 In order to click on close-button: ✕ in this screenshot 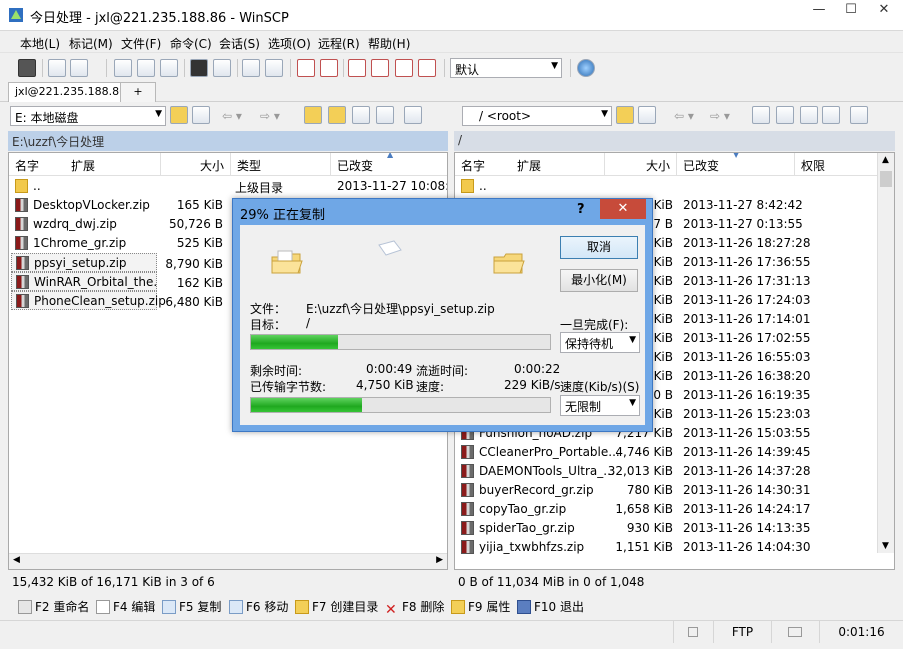, I will do `click(884, 11)`.